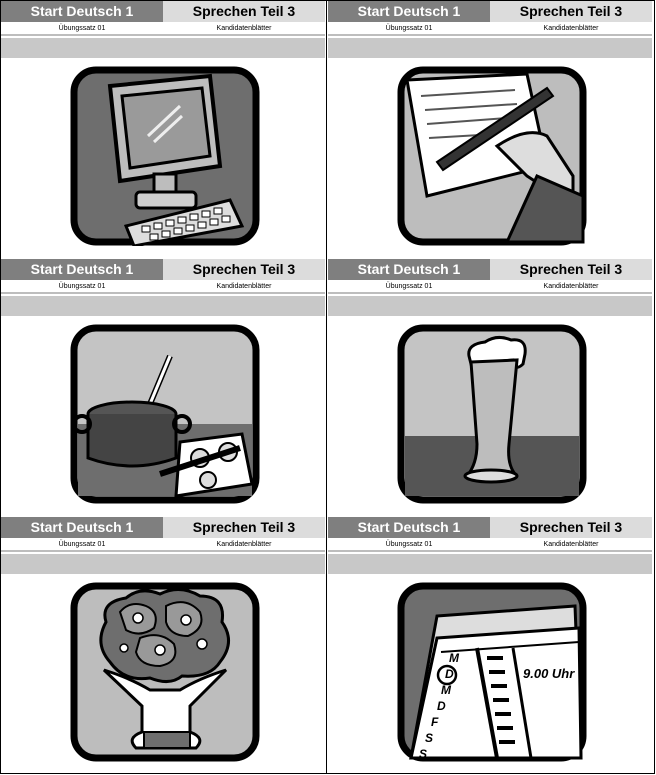  Describe the element at coordinates (441, 706) in the screenshot. I see `calendar-day: D` at that location.